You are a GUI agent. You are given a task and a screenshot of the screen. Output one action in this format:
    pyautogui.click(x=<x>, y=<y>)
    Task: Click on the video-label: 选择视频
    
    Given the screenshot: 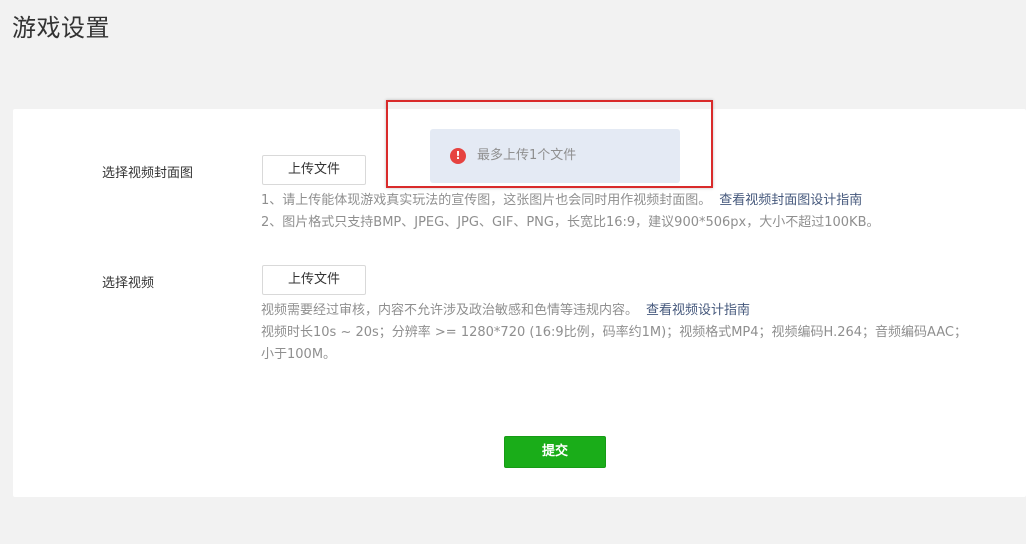 What is the action you would take?
    pyautogui.click(x=128, y=283)
    